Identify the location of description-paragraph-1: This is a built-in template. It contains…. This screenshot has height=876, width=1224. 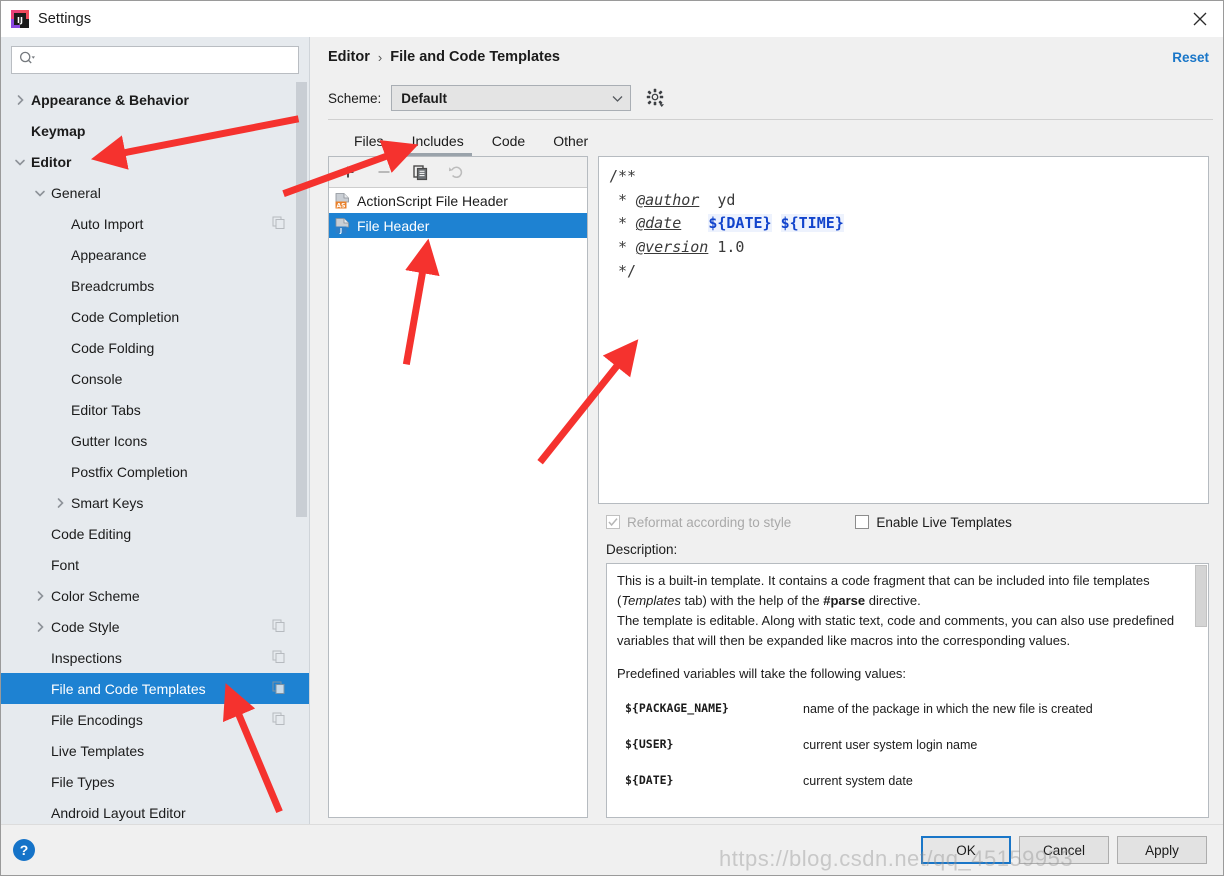
(907, 591).